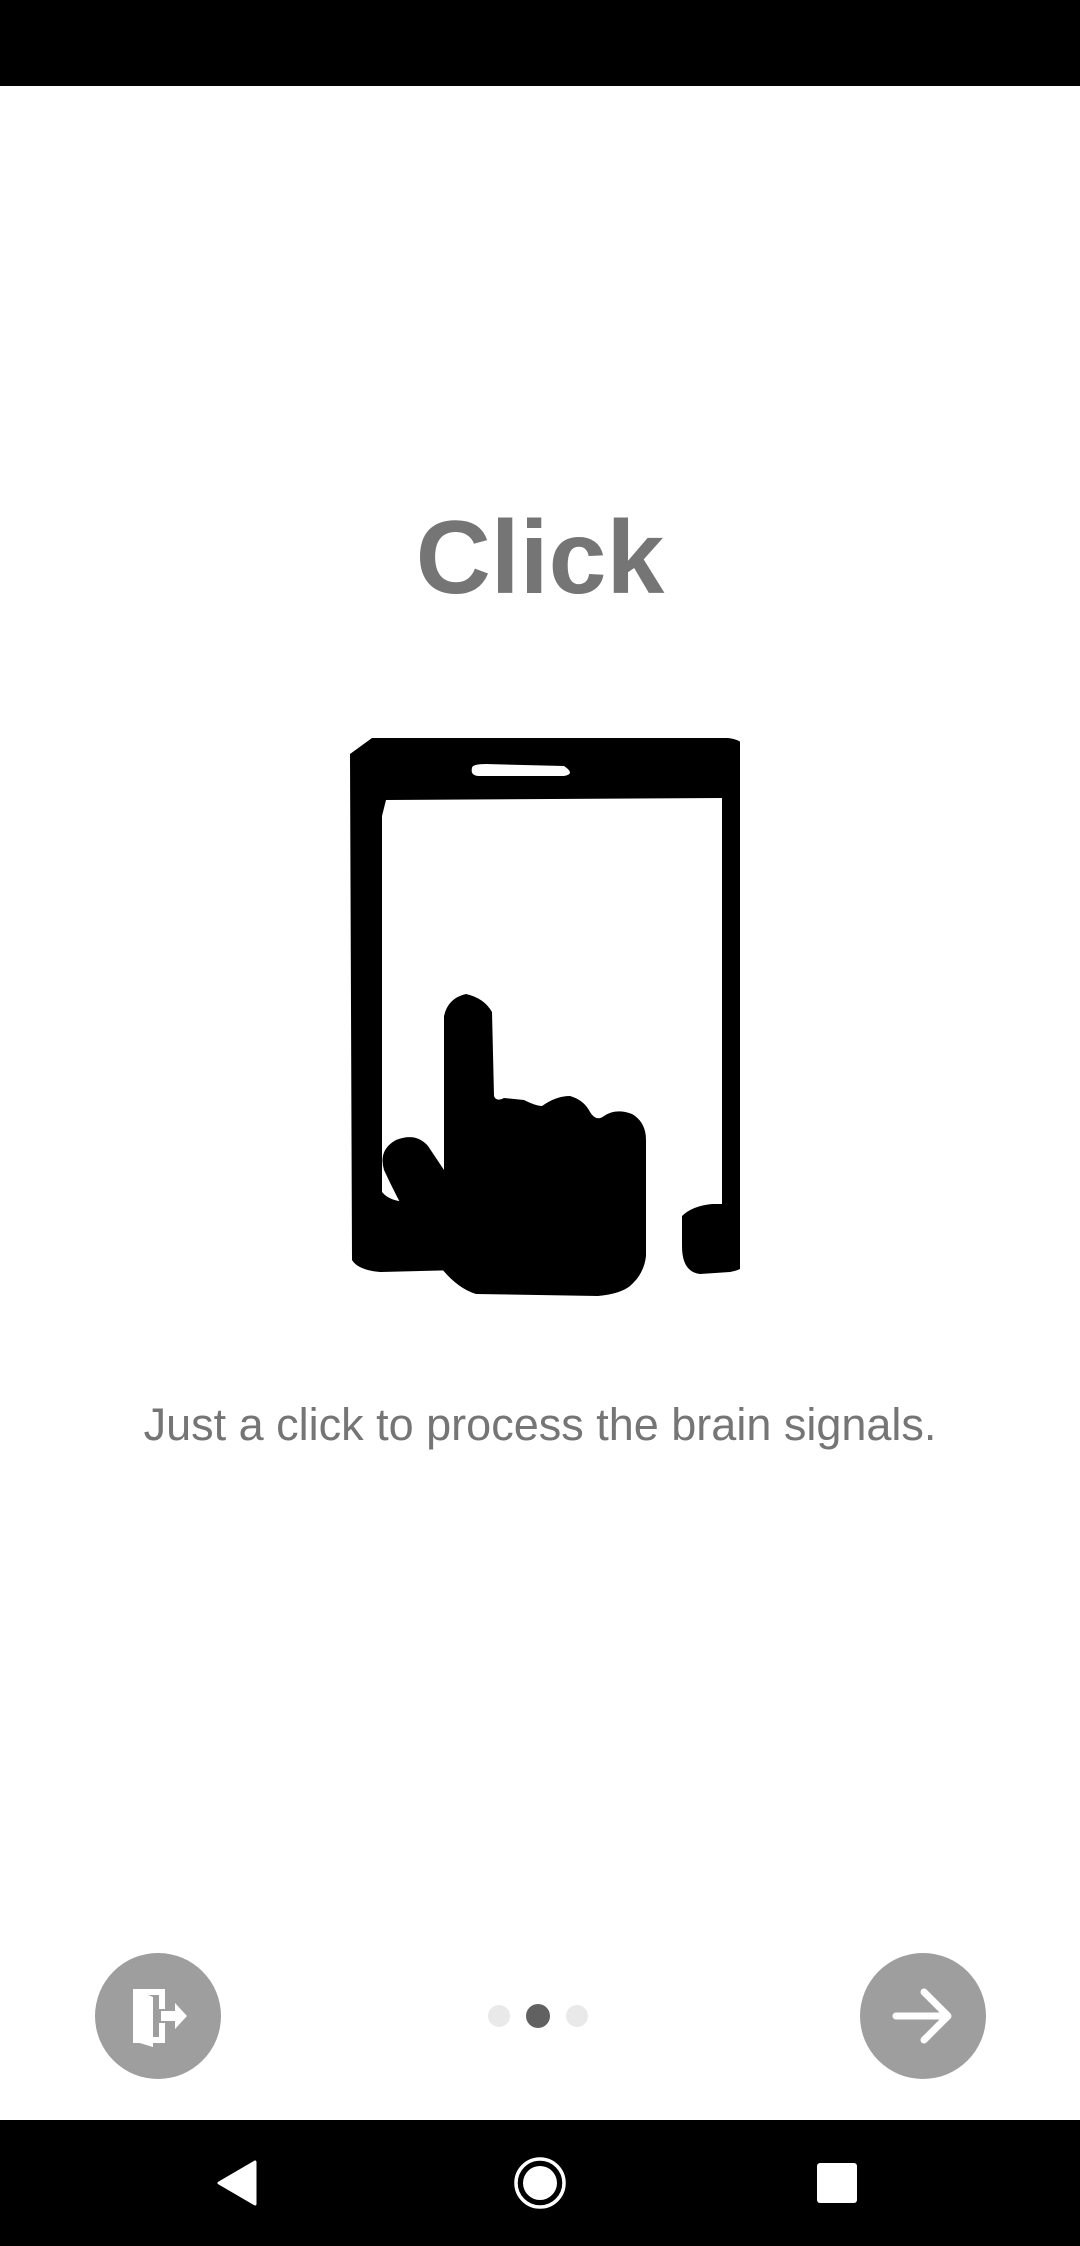 This screenshot has width=1080, height=2246. I want to click on recents-square-icon, so click(837, 2183).